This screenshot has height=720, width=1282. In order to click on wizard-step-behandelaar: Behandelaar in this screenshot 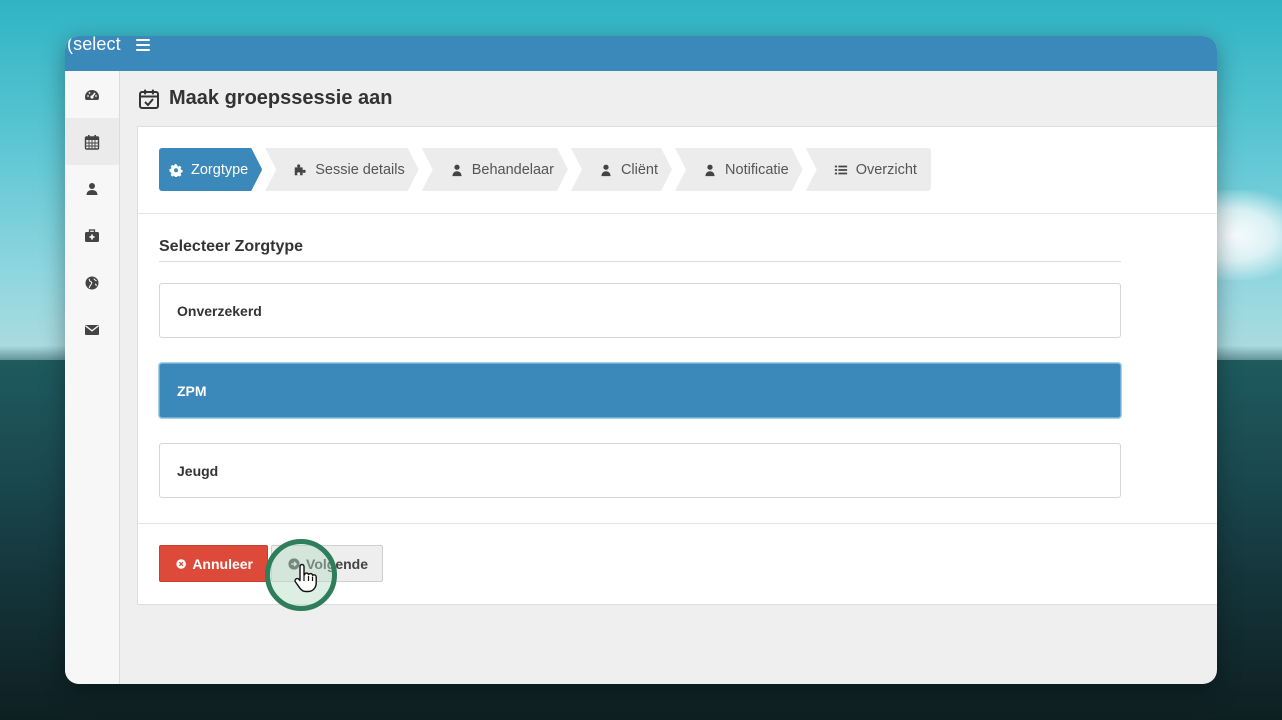, I will do `click(495, 169)`.